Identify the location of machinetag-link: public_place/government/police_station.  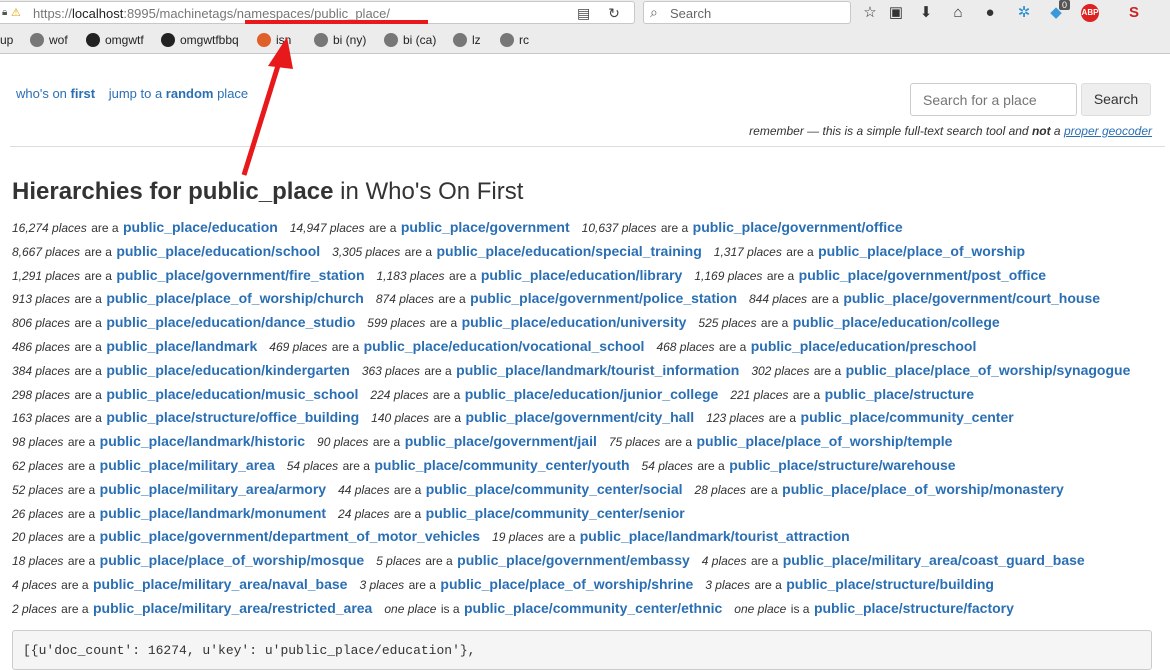
(603, 298).